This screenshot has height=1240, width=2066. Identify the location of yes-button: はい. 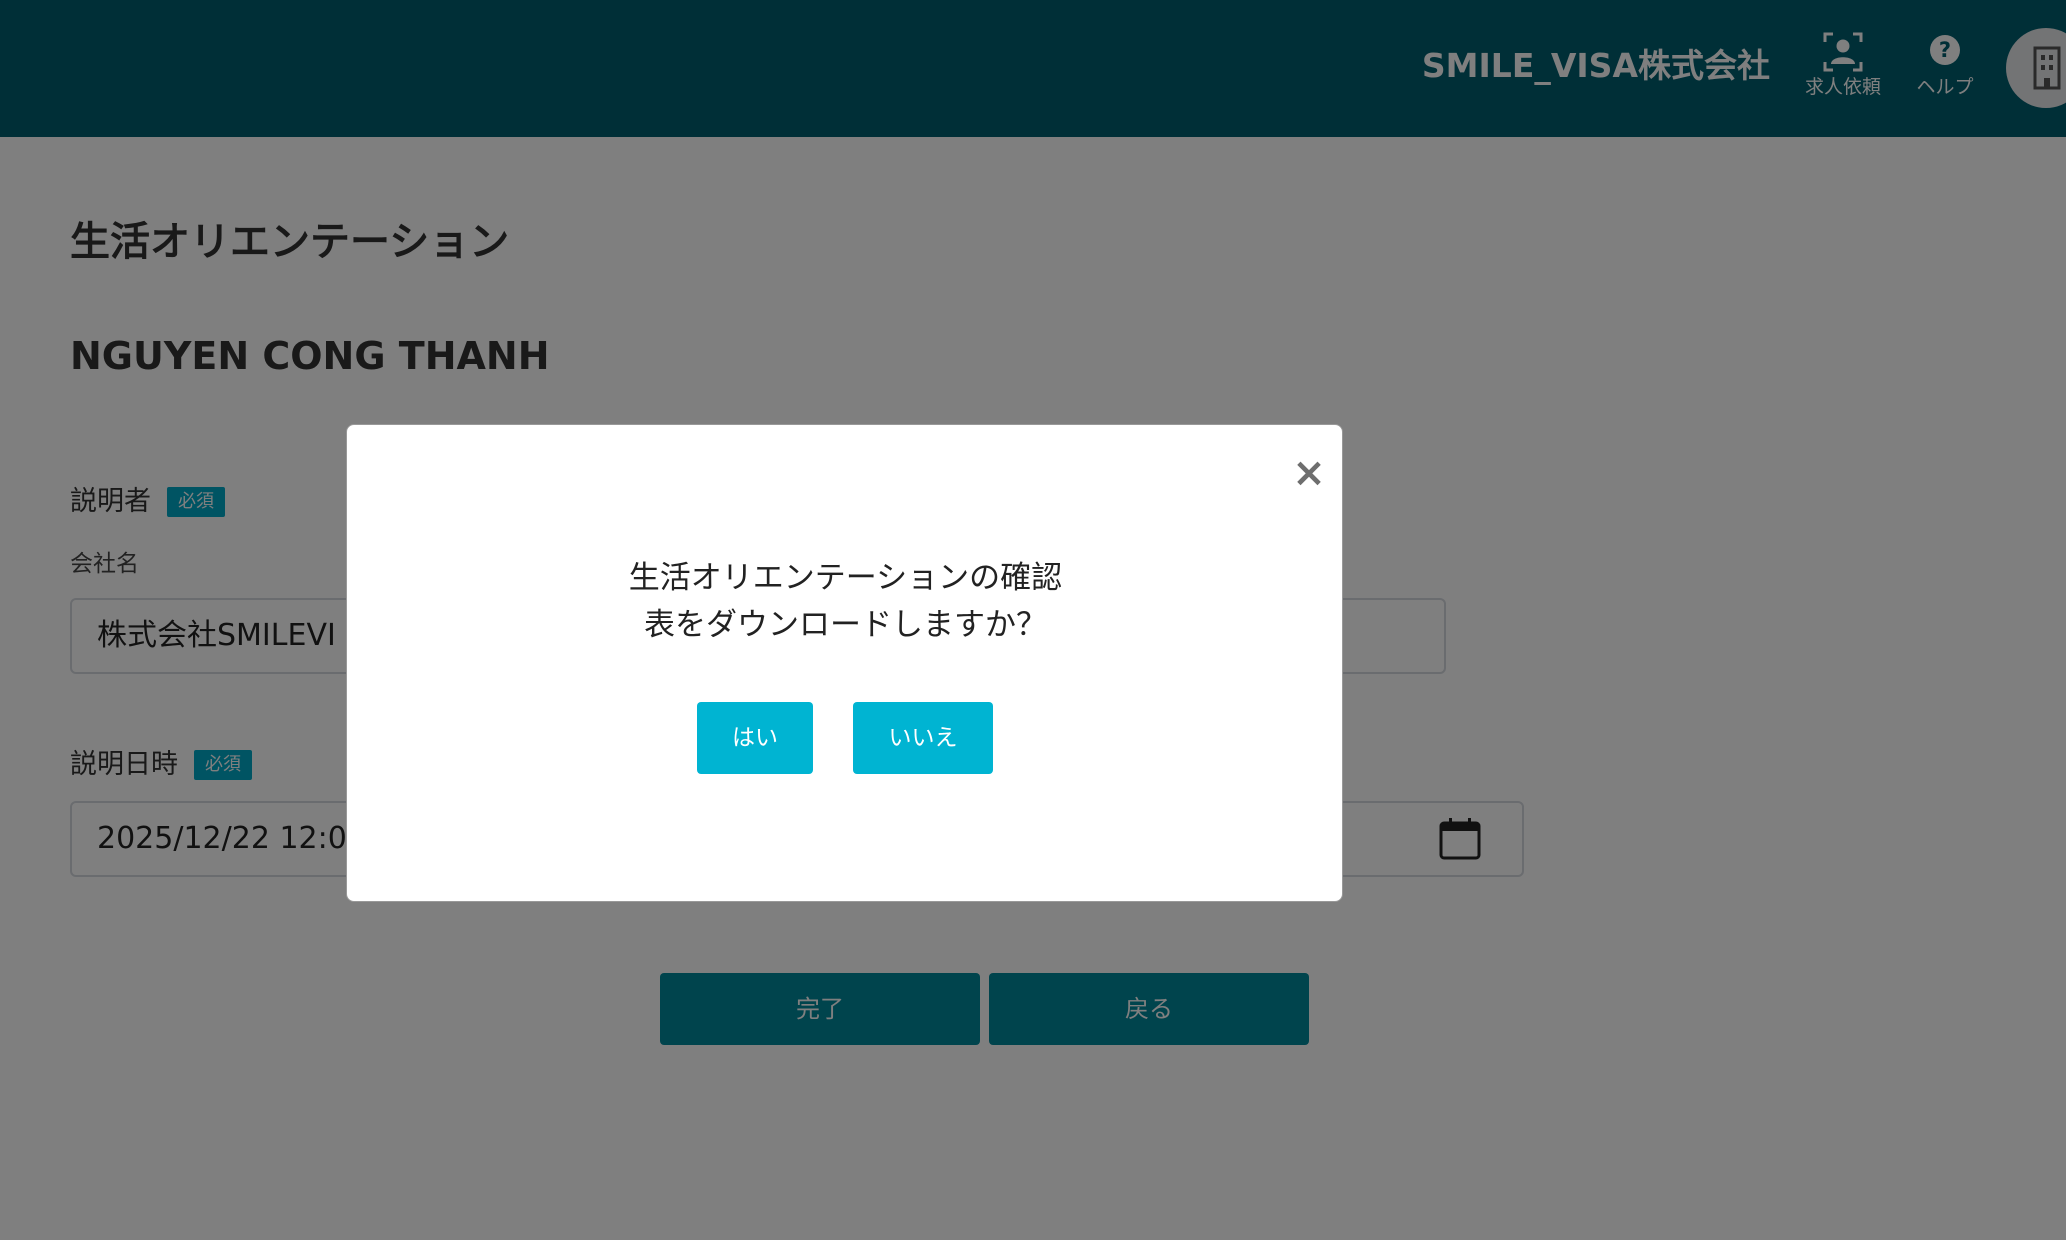
(755, 738).